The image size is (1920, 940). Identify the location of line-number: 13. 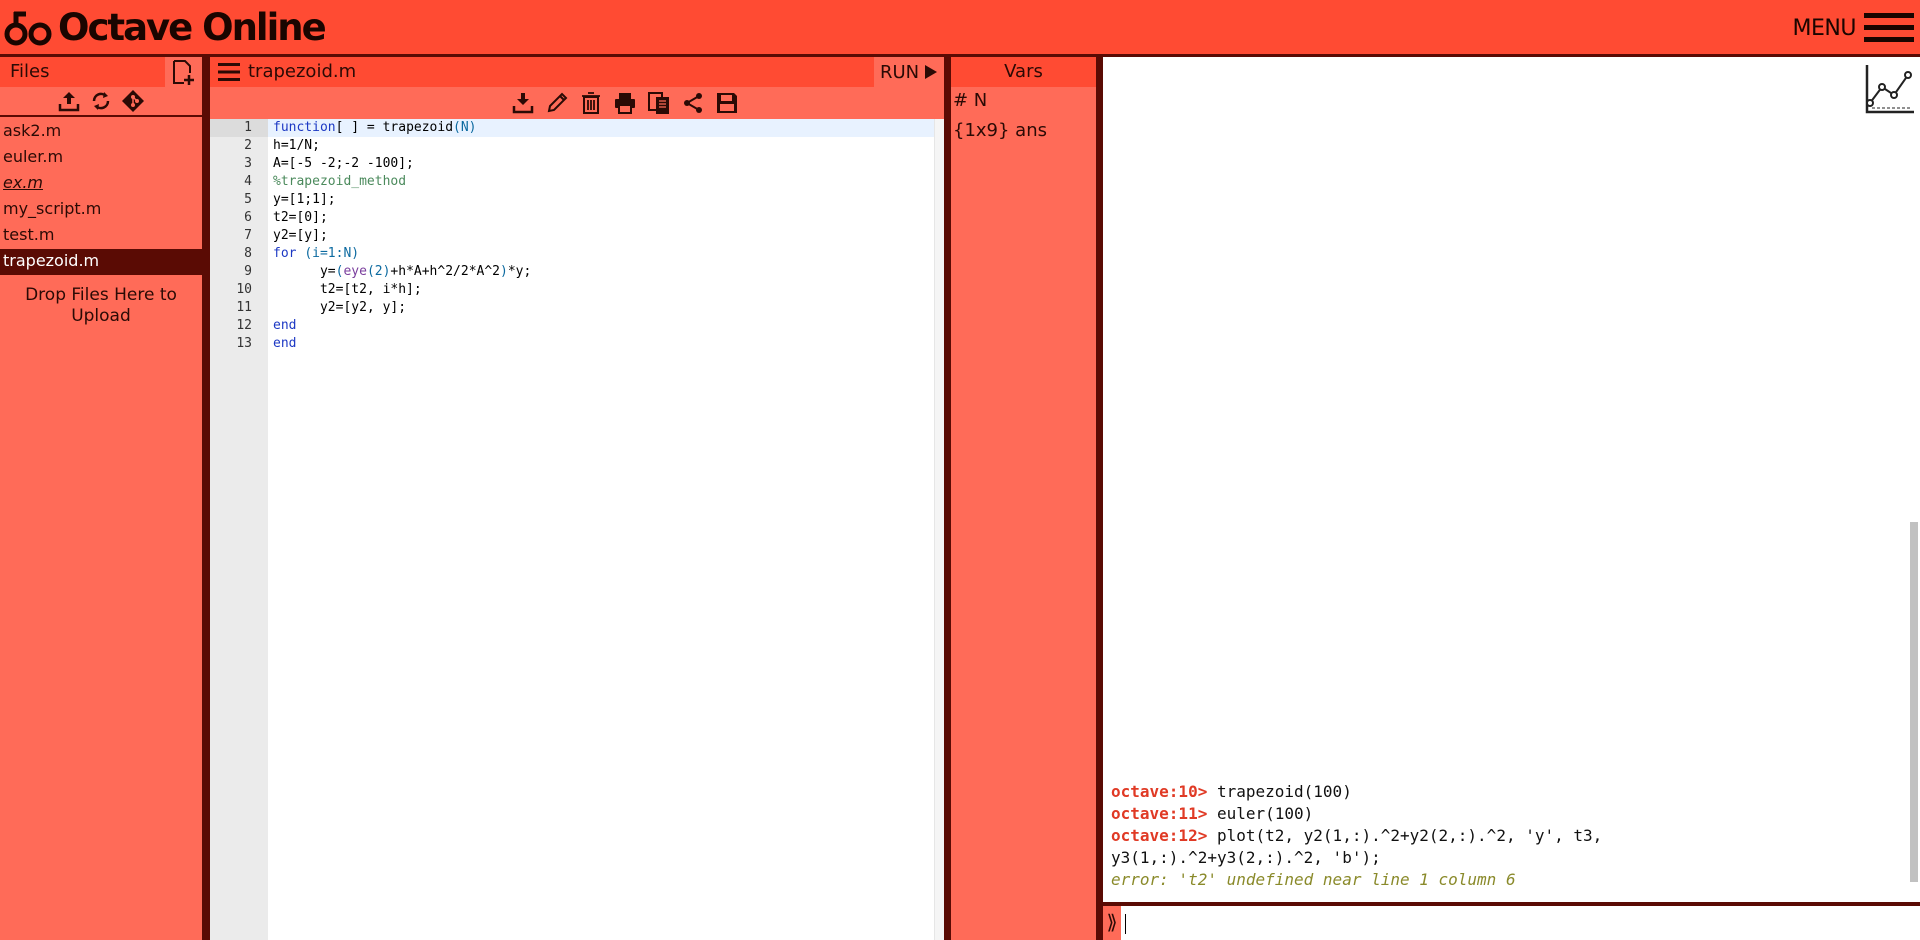
(244, 343).